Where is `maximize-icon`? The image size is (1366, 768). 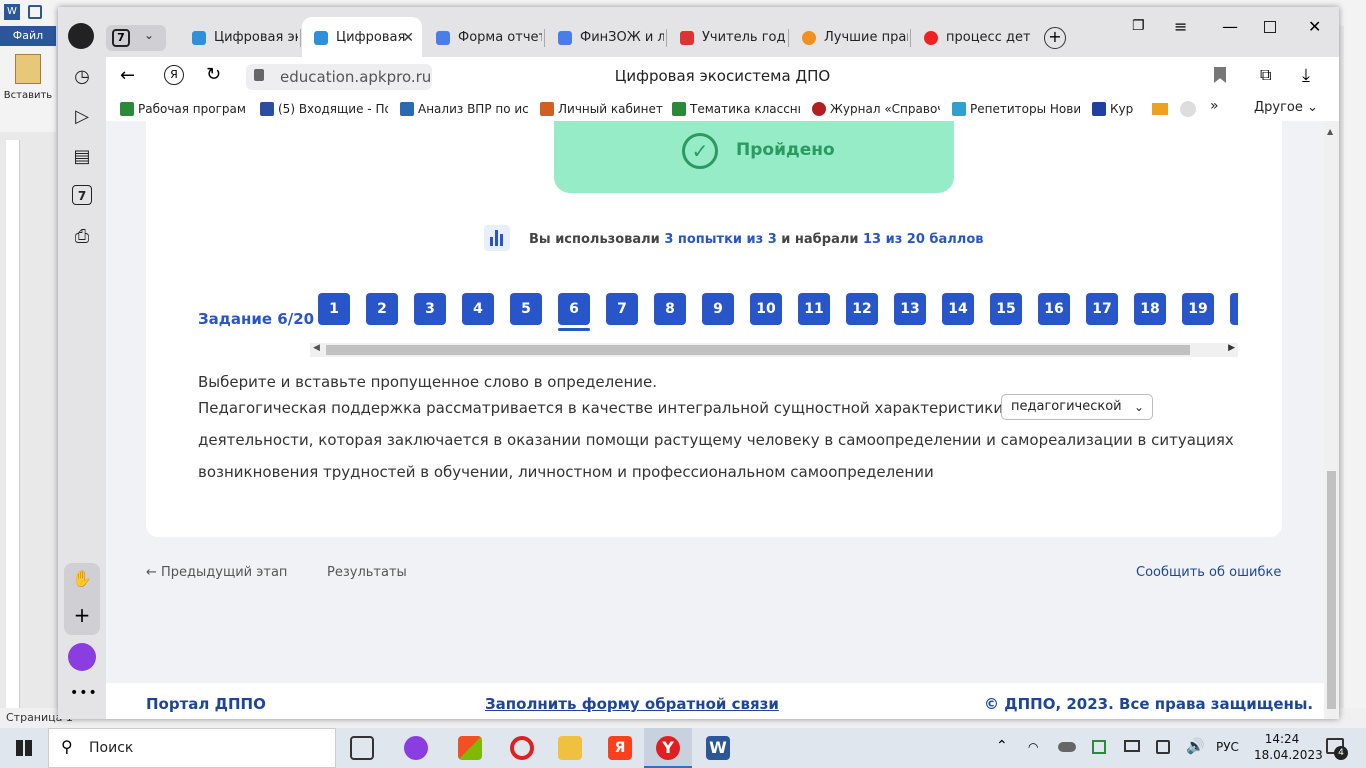
maximize-icon is located at coordinates (1270, 27).